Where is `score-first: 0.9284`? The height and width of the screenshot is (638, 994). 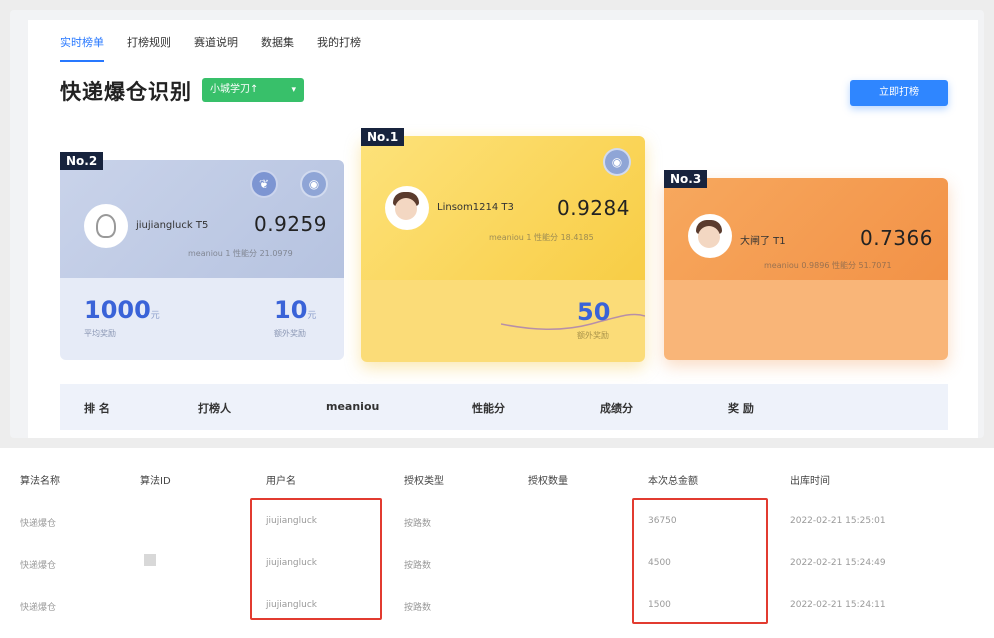
score-first: 0.9284 is located at coordinates (593, 208).